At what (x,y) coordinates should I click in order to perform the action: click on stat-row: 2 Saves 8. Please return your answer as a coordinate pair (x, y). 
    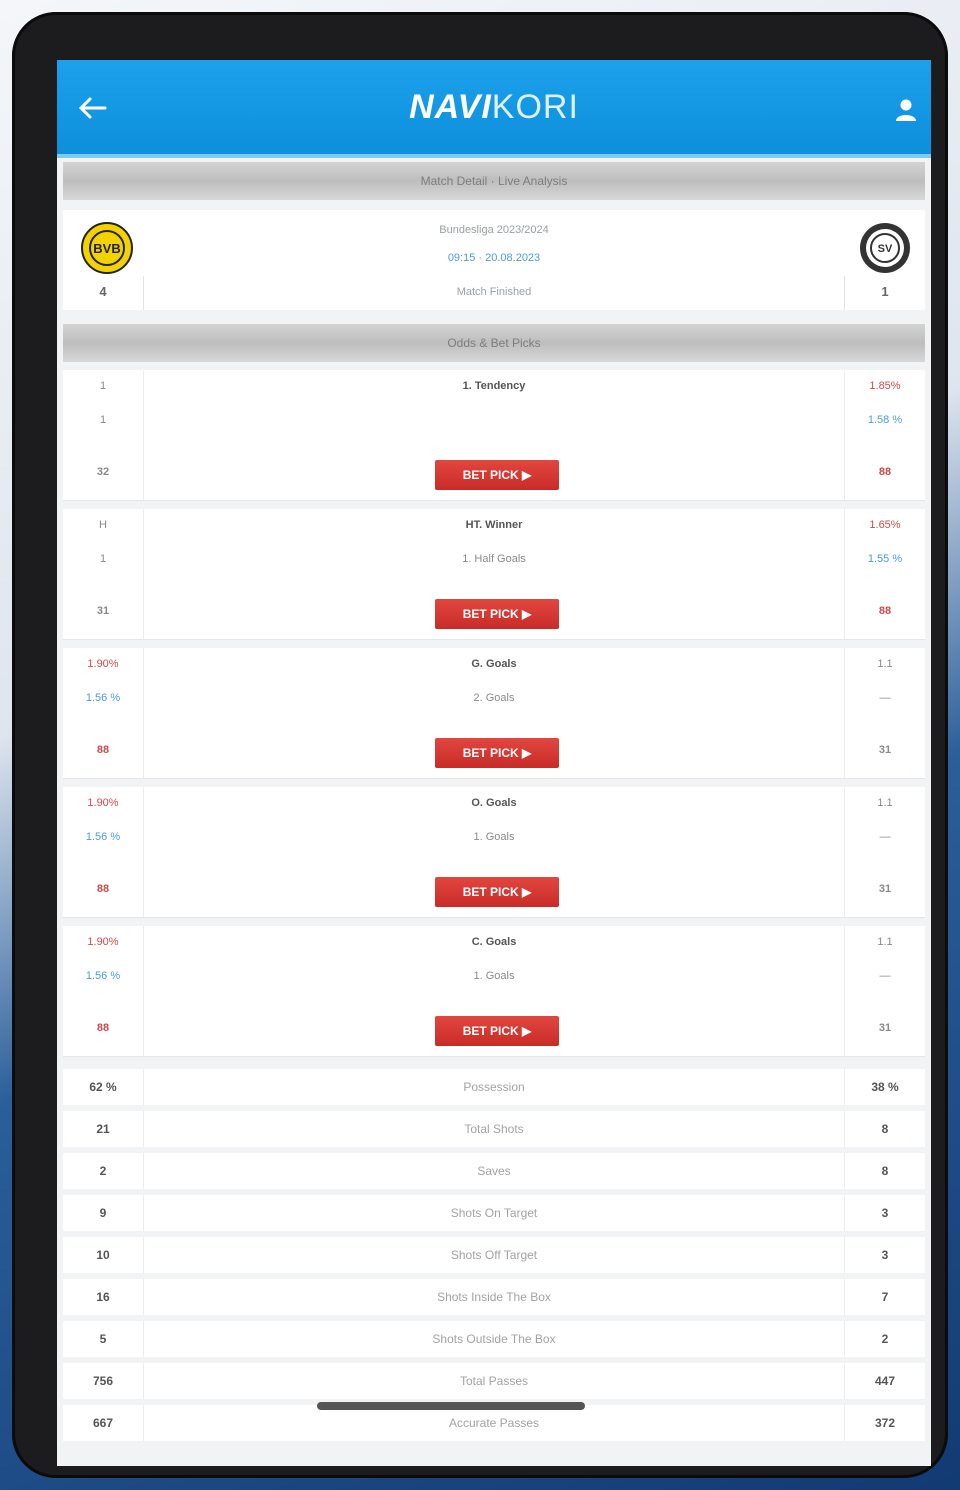
    Looking at the image, I should click on (494, 1171).